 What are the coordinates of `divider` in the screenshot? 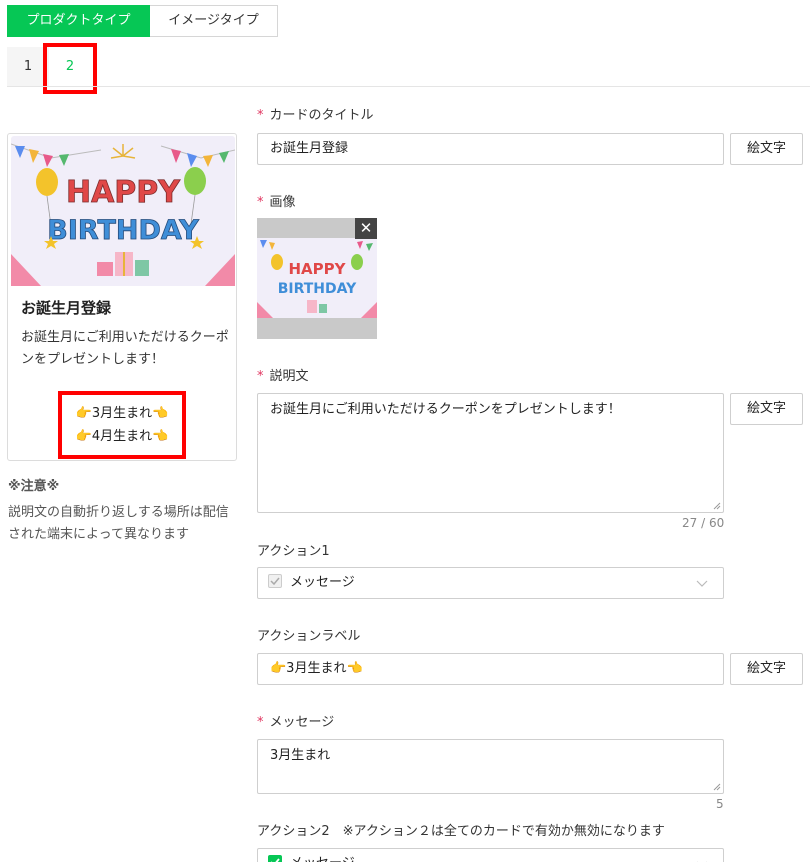 It's located at (408, 86).